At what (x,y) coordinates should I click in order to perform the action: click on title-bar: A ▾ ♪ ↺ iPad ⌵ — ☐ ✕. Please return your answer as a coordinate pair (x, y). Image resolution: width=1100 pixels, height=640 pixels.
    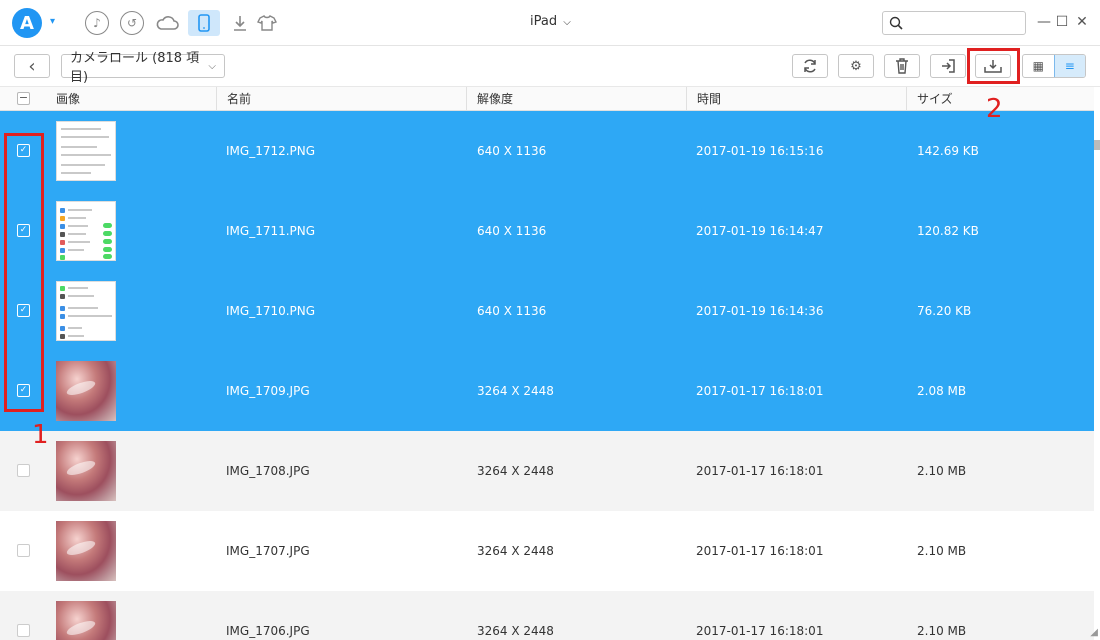
    Looking at the image, I should click on (550, 23).